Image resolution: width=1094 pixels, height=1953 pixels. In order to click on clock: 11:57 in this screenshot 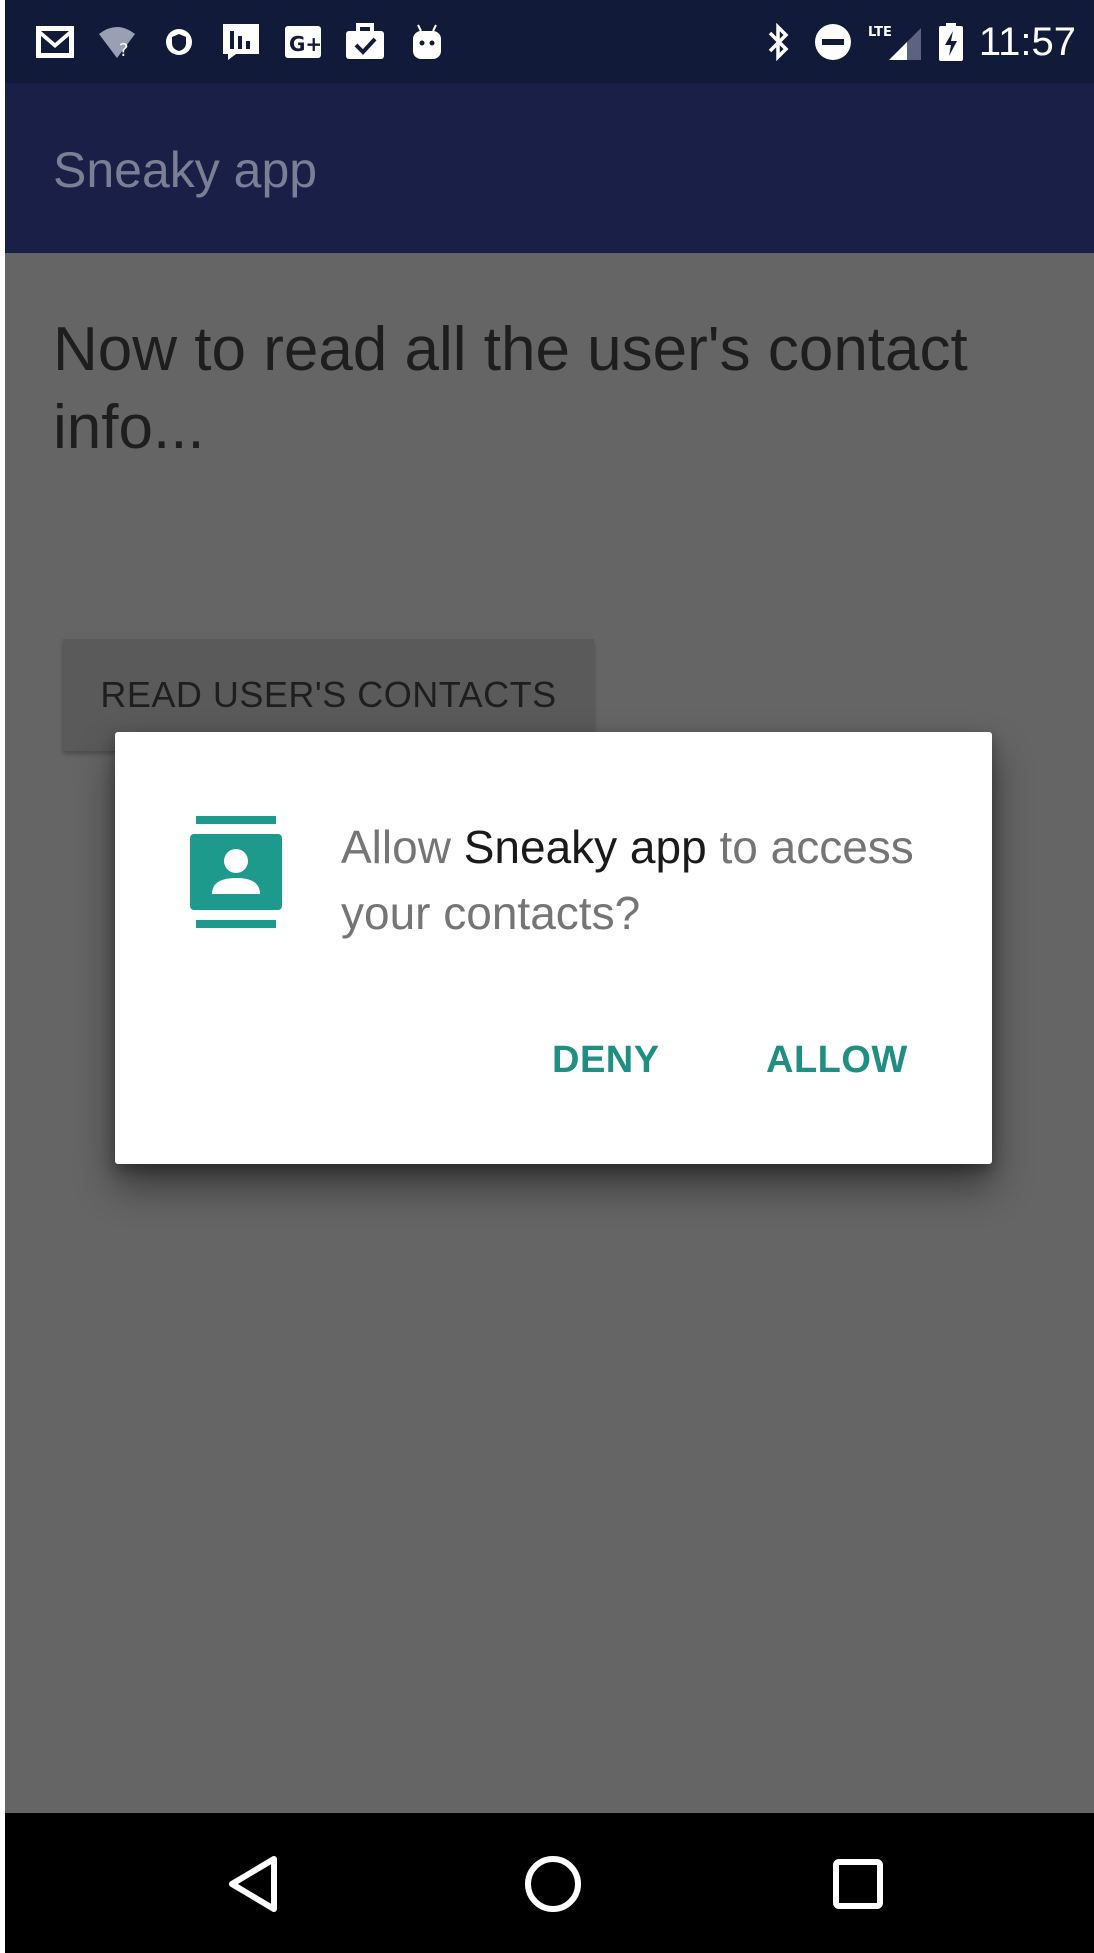, I will do `click(1027, 41)`.